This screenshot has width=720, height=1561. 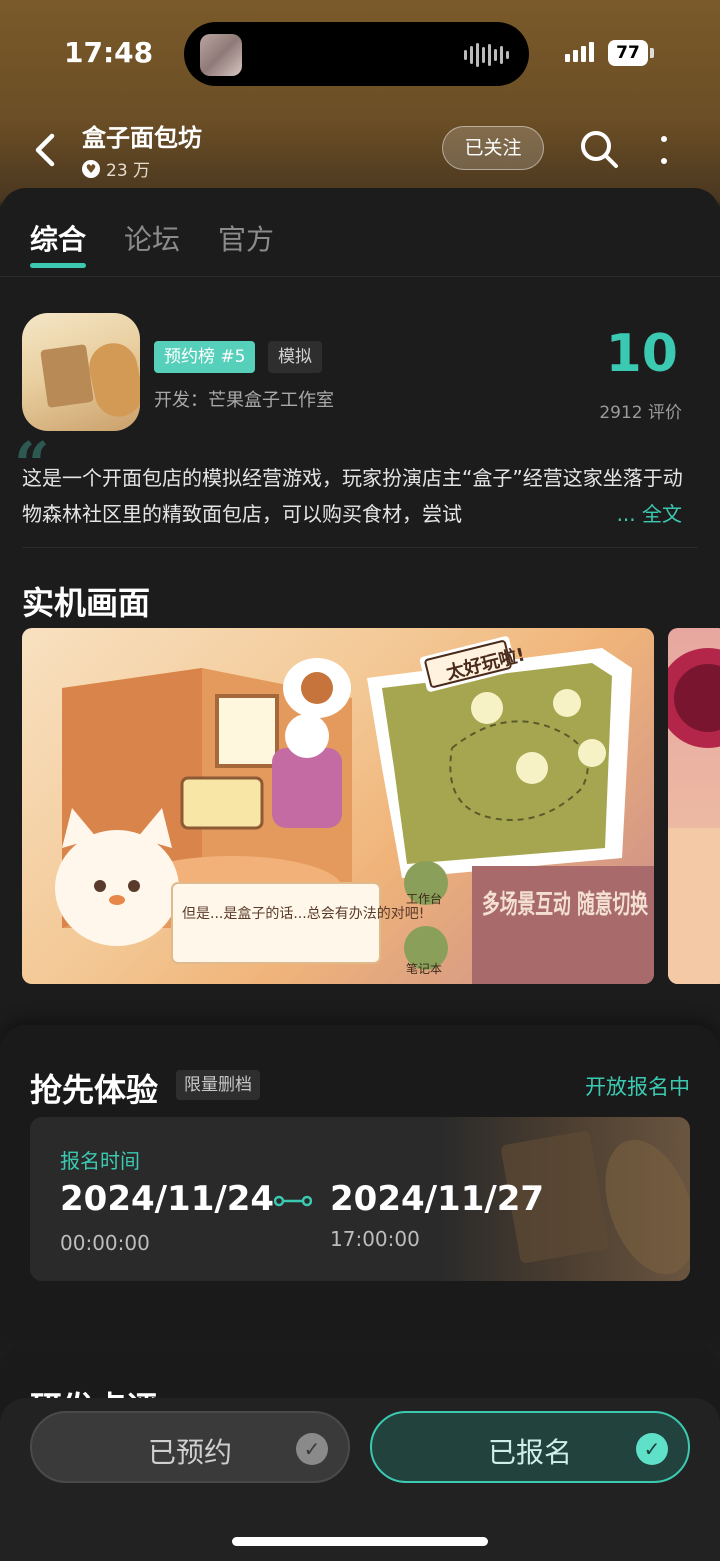 What do you see at coordinates (100, 1161) in the screenshot?
I see `signup-time-label: 报名时间` at bounding box center [100, 1161].